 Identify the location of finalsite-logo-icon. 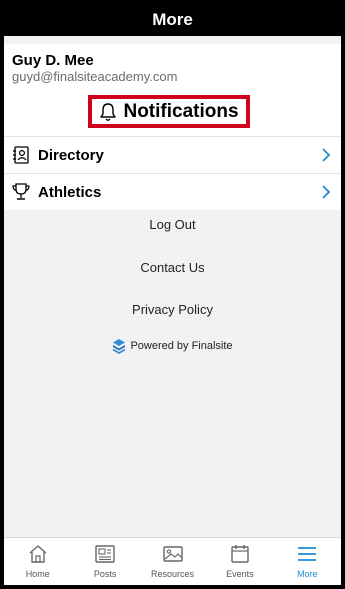
(119, 346).